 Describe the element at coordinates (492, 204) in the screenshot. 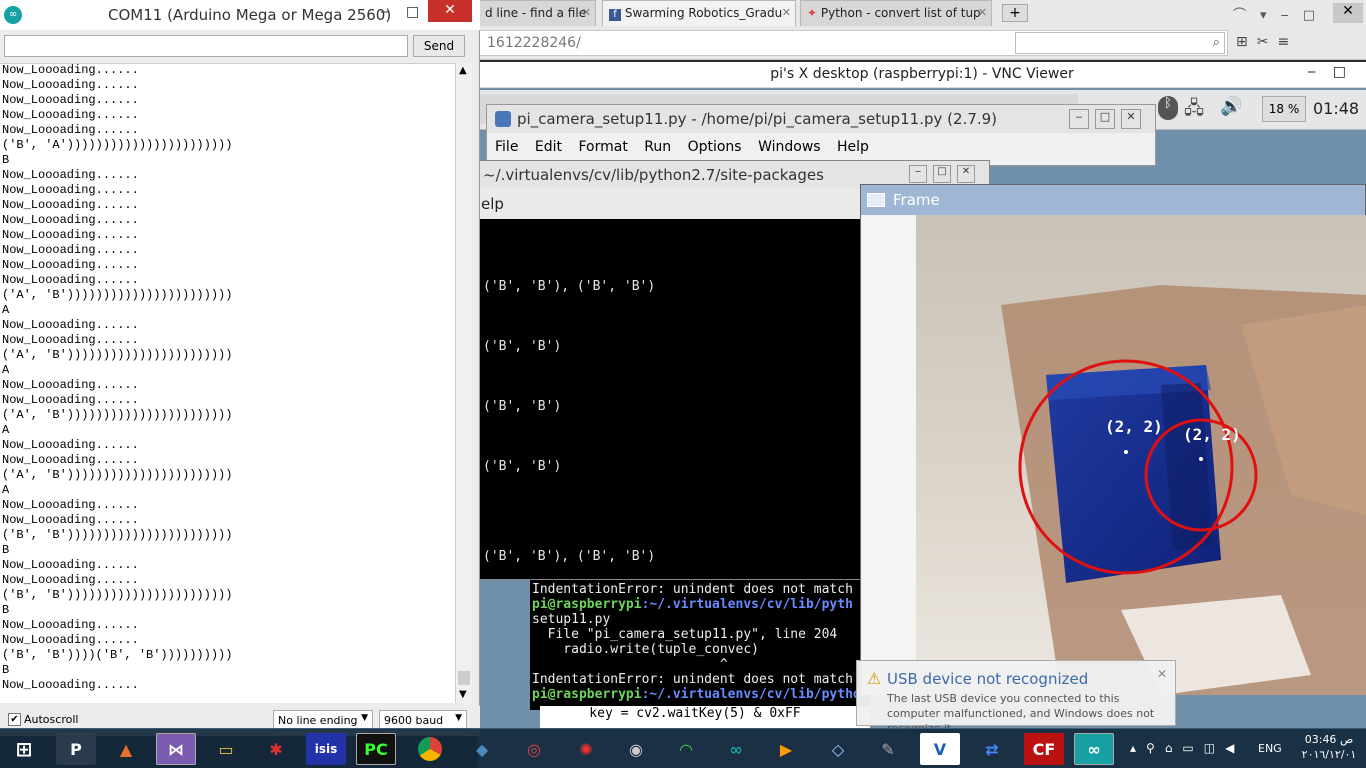

I see `menu-help: elp` at that location.